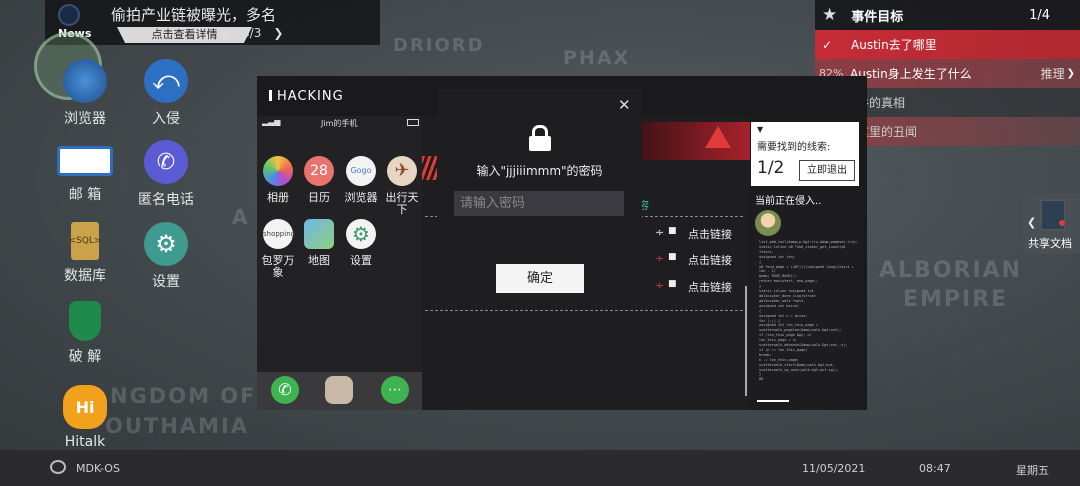 The image size is (1080, 486). Describe the element at coordinates (361, 180) in the screenshot. I see `phone-app-browser: Gogo 浏览器` at that location.